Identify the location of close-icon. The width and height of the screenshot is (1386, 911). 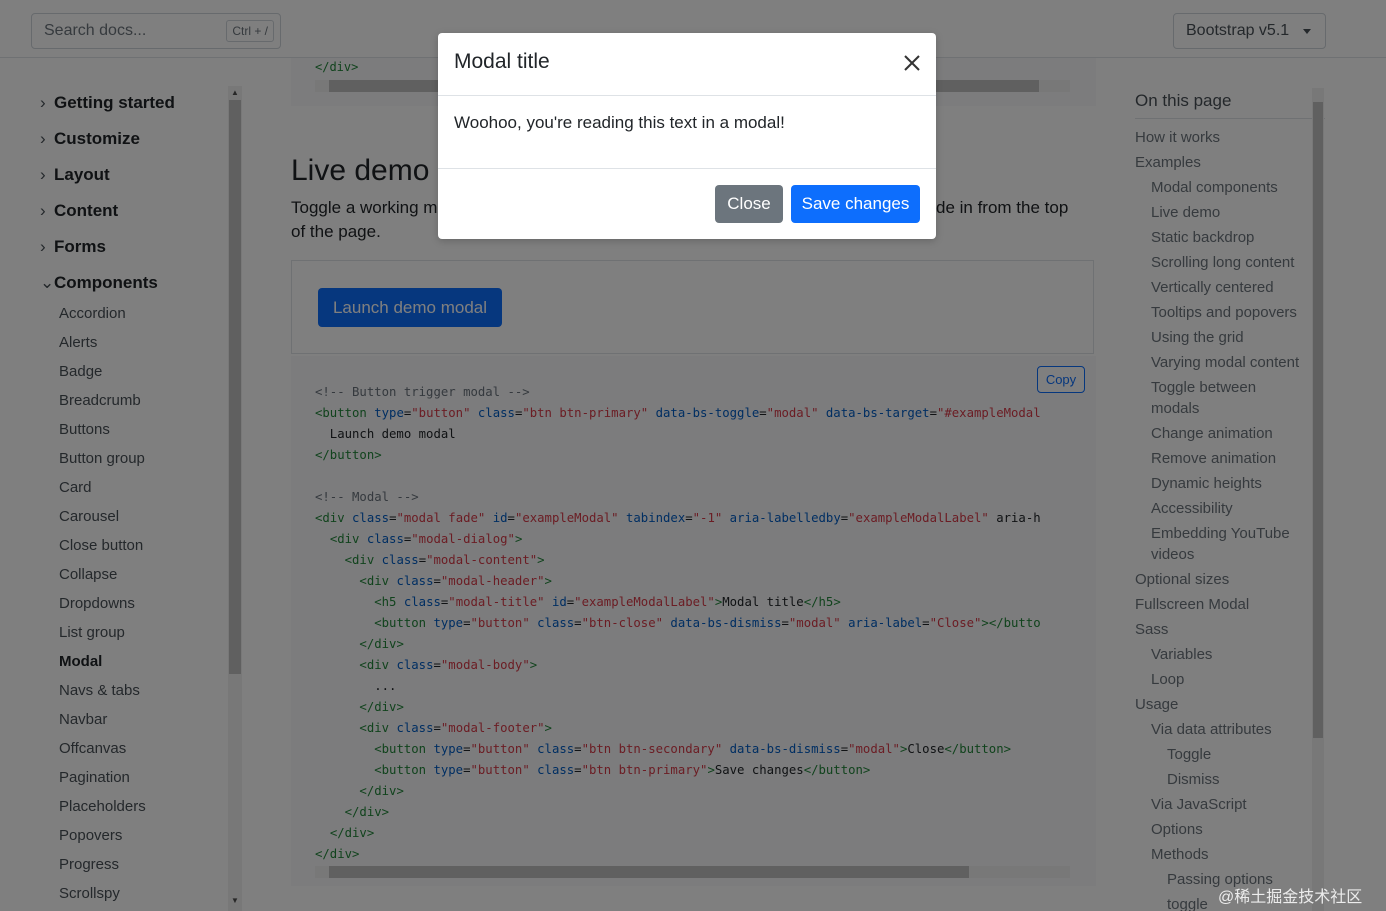
(912, 63).